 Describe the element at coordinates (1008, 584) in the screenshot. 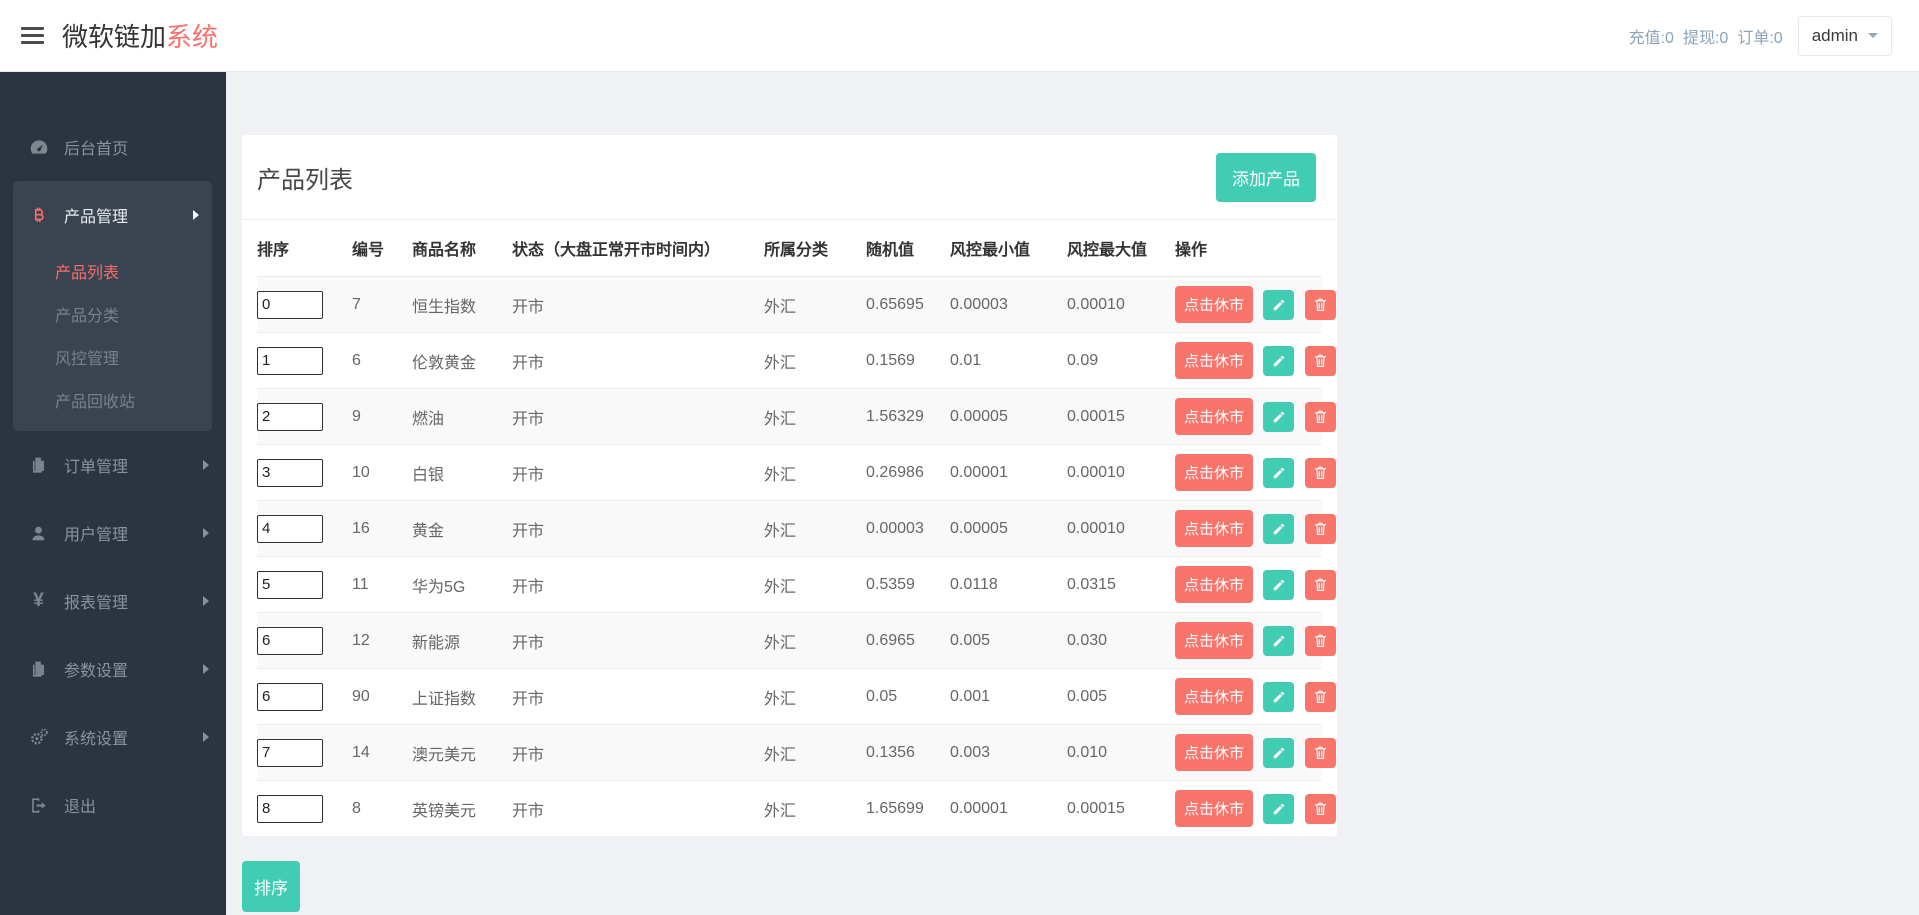

I see `cell-risk-min: 0.0118` at that location.